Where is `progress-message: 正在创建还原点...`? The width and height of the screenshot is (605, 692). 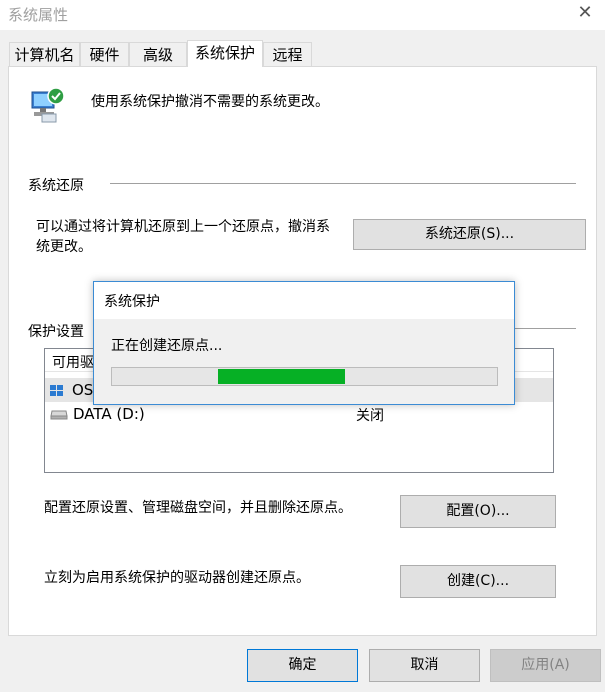
progress-message: 正在创建还原点... is located at coordinates (167, 346).